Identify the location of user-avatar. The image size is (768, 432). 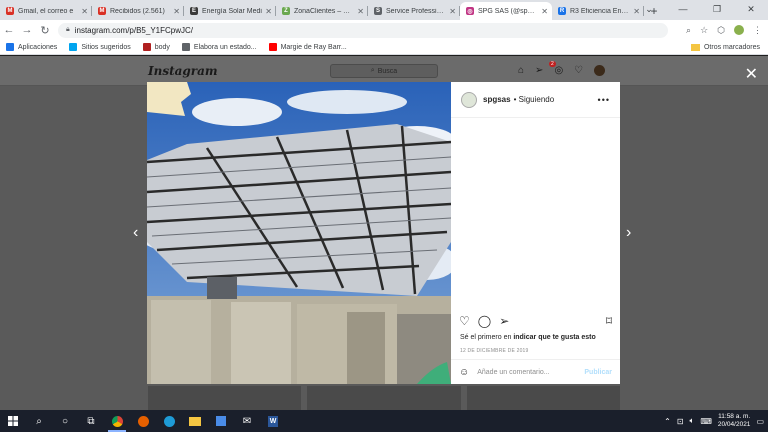
(469, 99).